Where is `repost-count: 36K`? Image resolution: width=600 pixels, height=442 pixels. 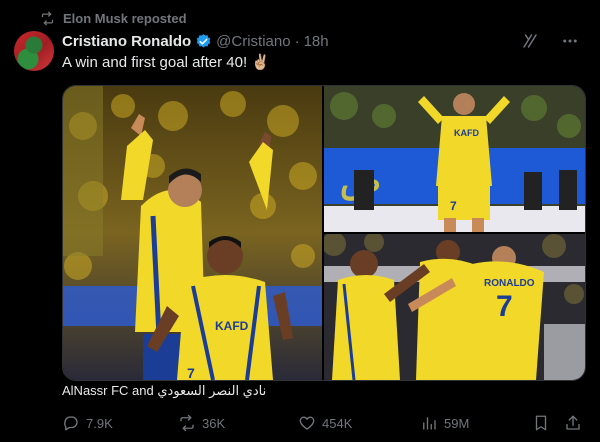 repost-count: 36K is located at coordinates (214, 423).